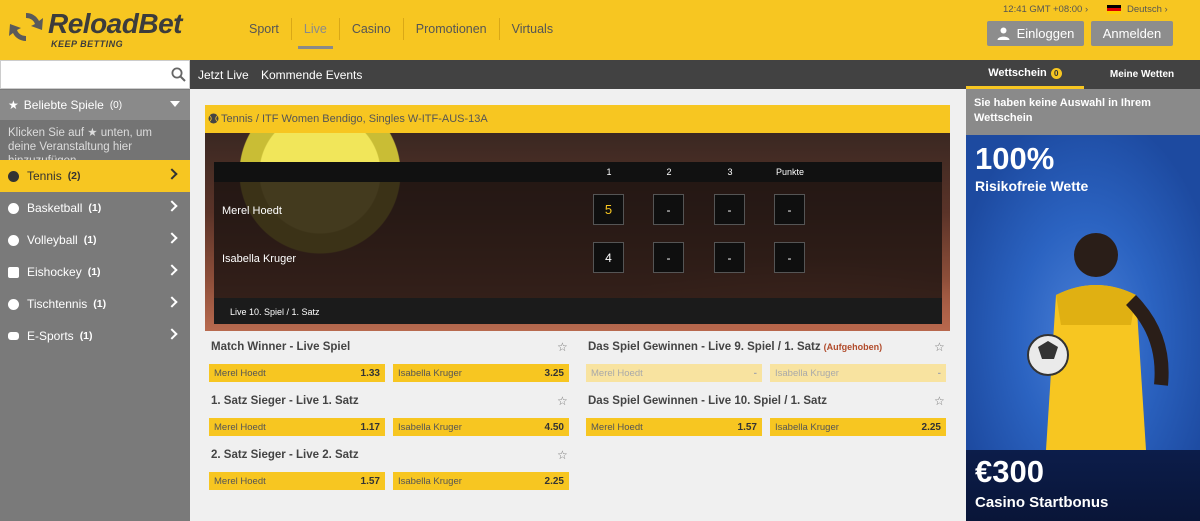 Image resolution: width=1200 pixels, height=521 pixels. What do you see at coordinates (264, 29) in the screenshot?
I see `nav-sport: Sport` at bounding box center [264, 29].